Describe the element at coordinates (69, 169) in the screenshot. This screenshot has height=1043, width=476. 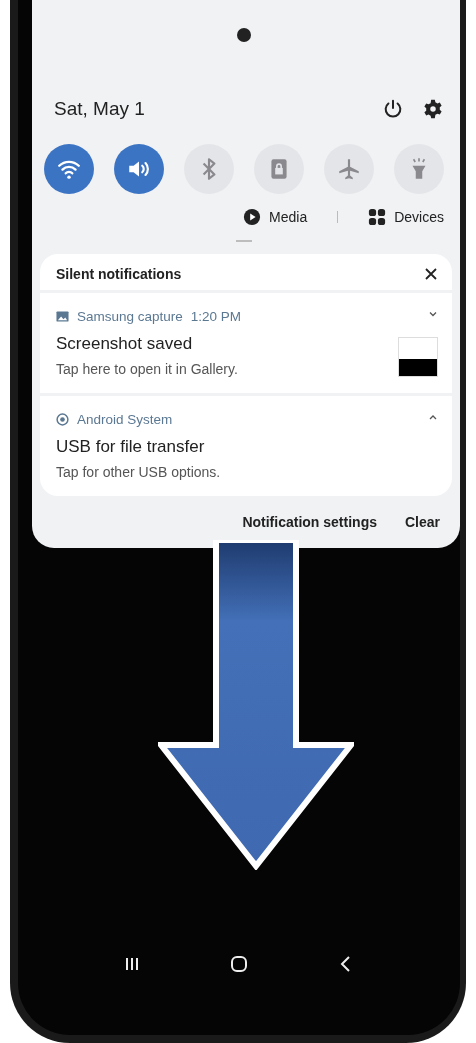
I see `wifi-toggle` at that location.